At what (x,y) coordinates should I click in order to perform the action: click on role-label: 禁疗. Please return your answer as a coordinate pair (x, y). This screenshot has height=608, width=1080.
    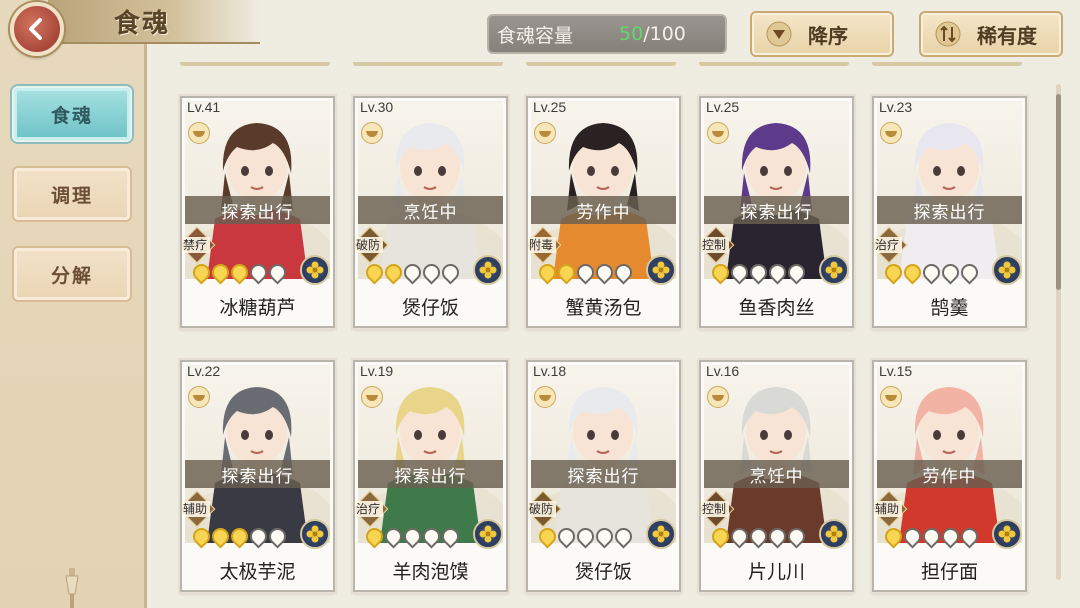
    Looking at the image, I should click on (196, 245).